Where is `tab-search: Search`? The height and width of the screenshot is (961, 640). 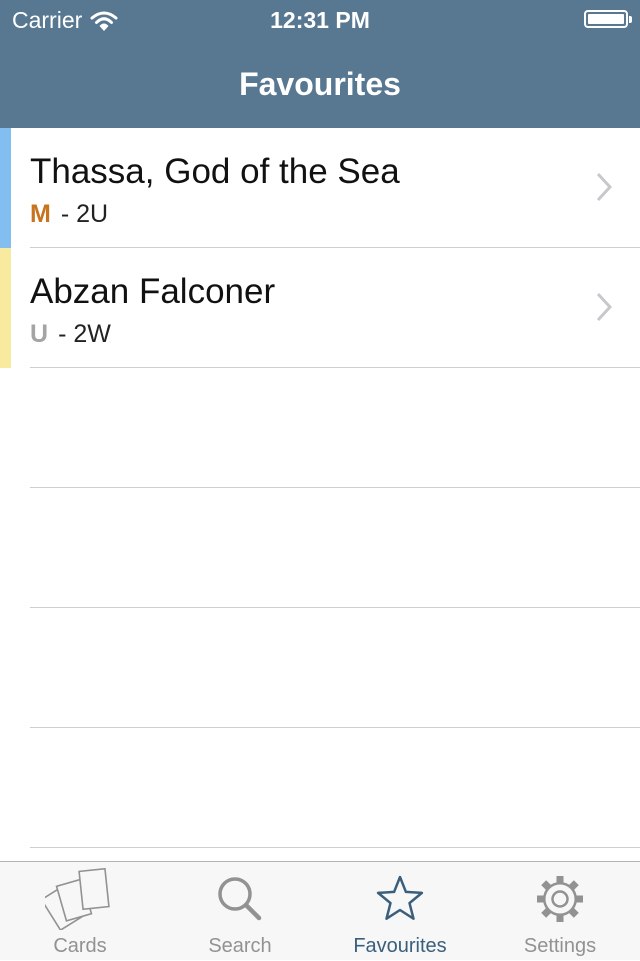 tab-search: Search is located at coordinates (240, 911).